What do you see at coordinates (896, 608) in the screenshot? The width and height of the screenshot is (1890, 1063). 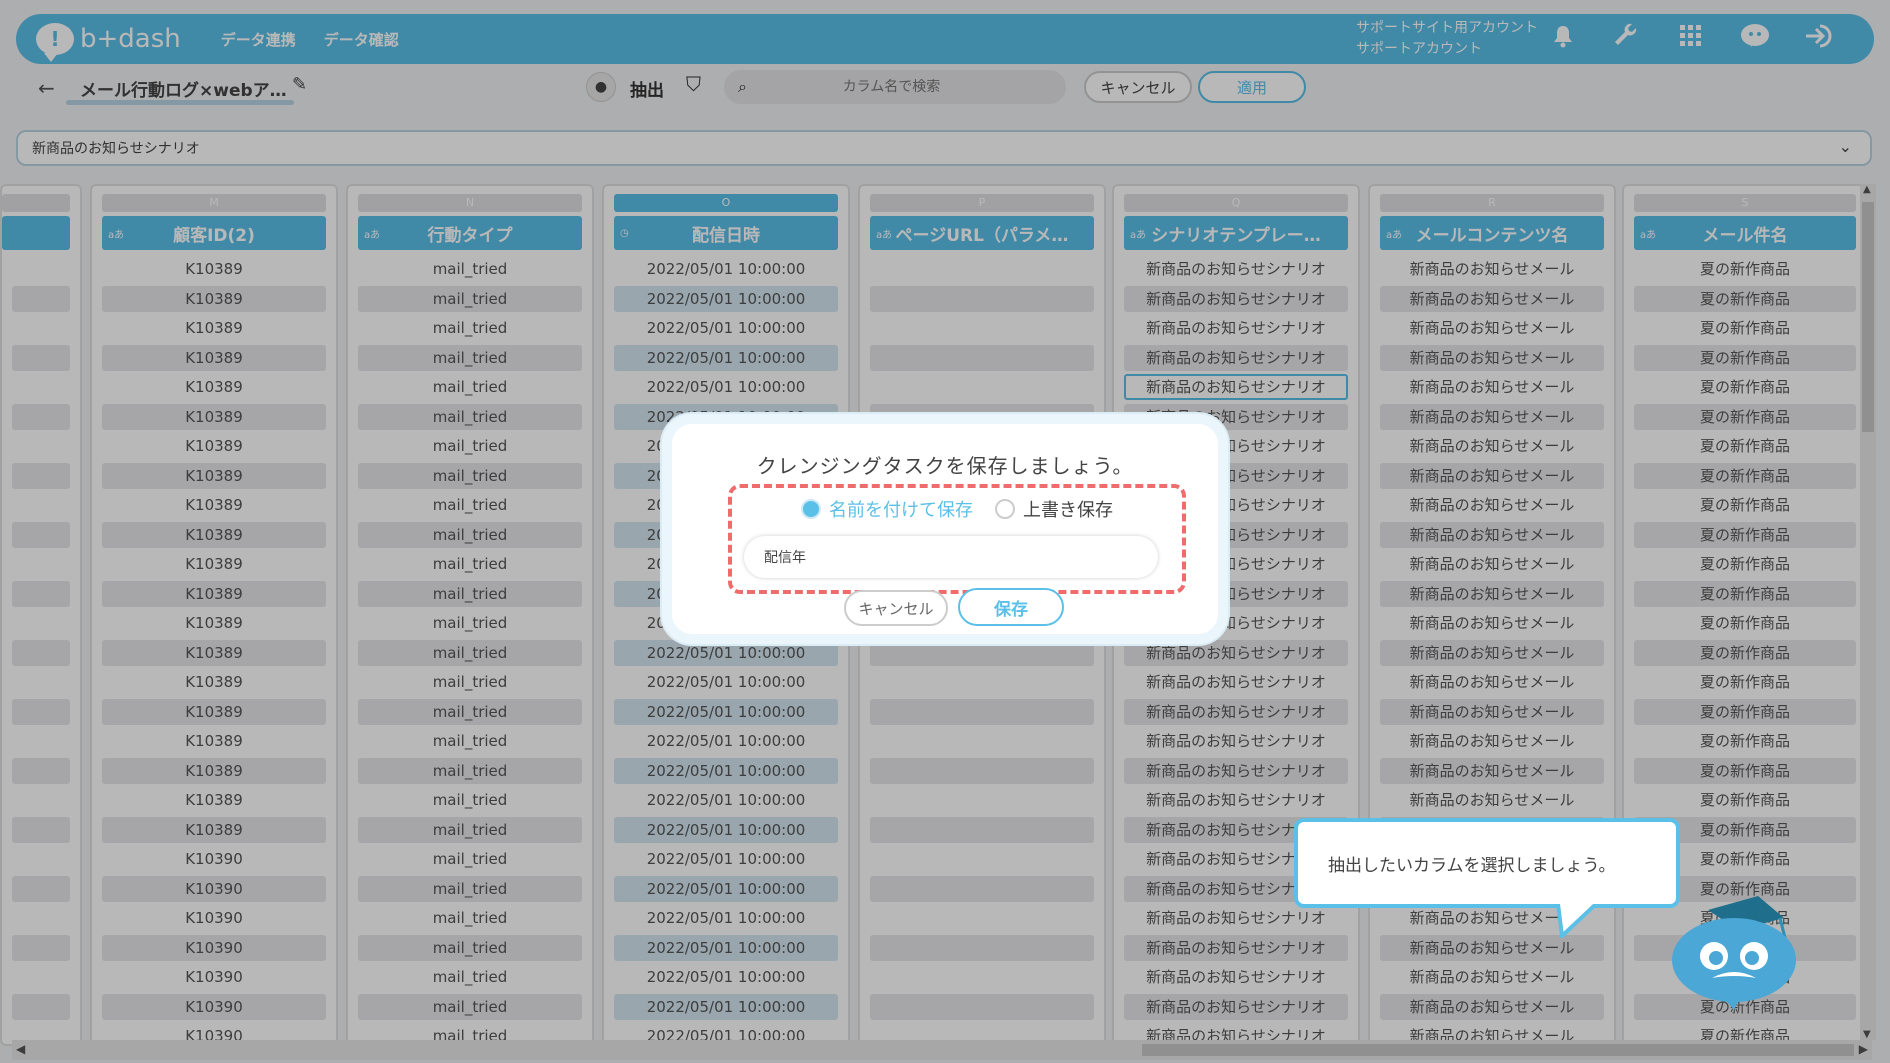 I see `dialog-cancel-button: キャンセル` at bounding box center [896, 608].